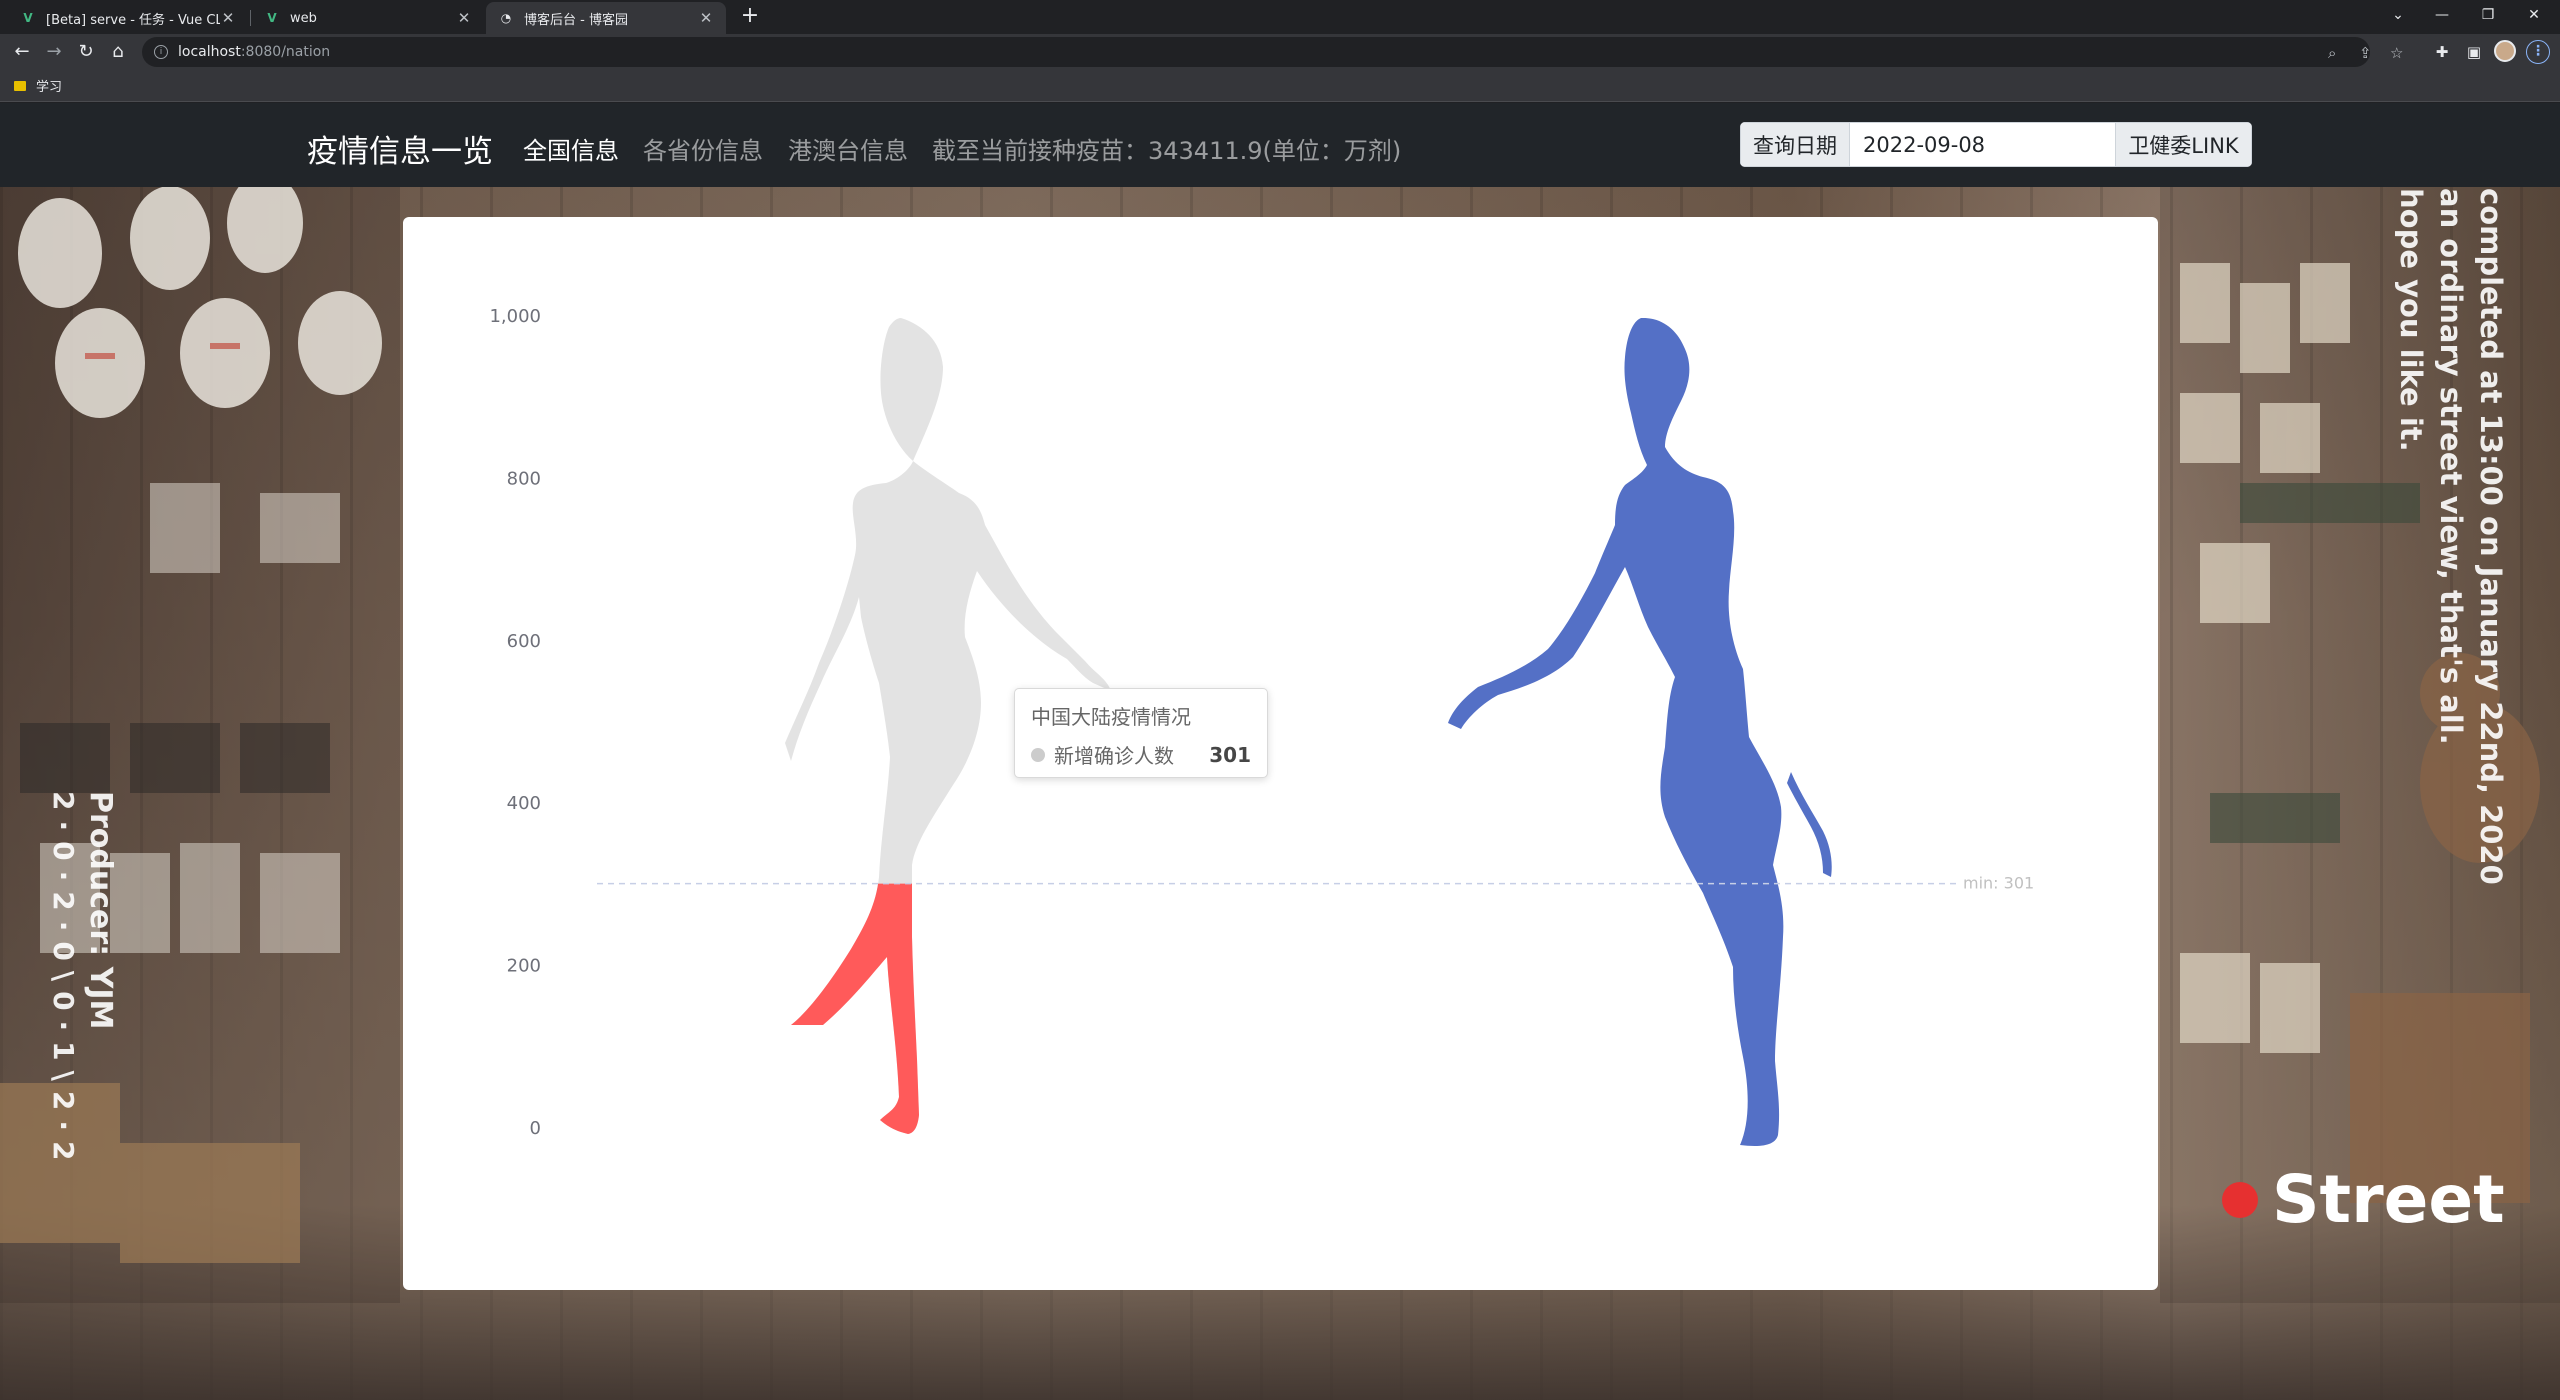  Describe the element at coordinates (703, 148) in the screenshot. I see `nav-link-provinces: 各省份信息` at that location.